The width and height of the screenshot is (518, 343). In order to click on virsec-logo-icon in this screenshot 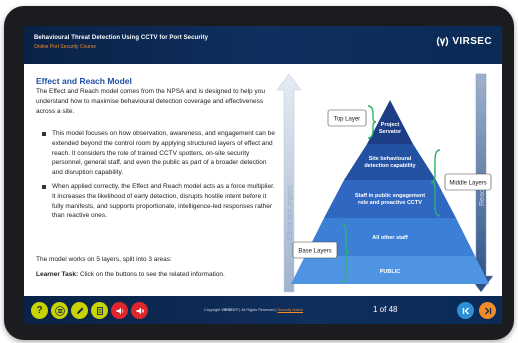, I will do `click(443, 41)`.